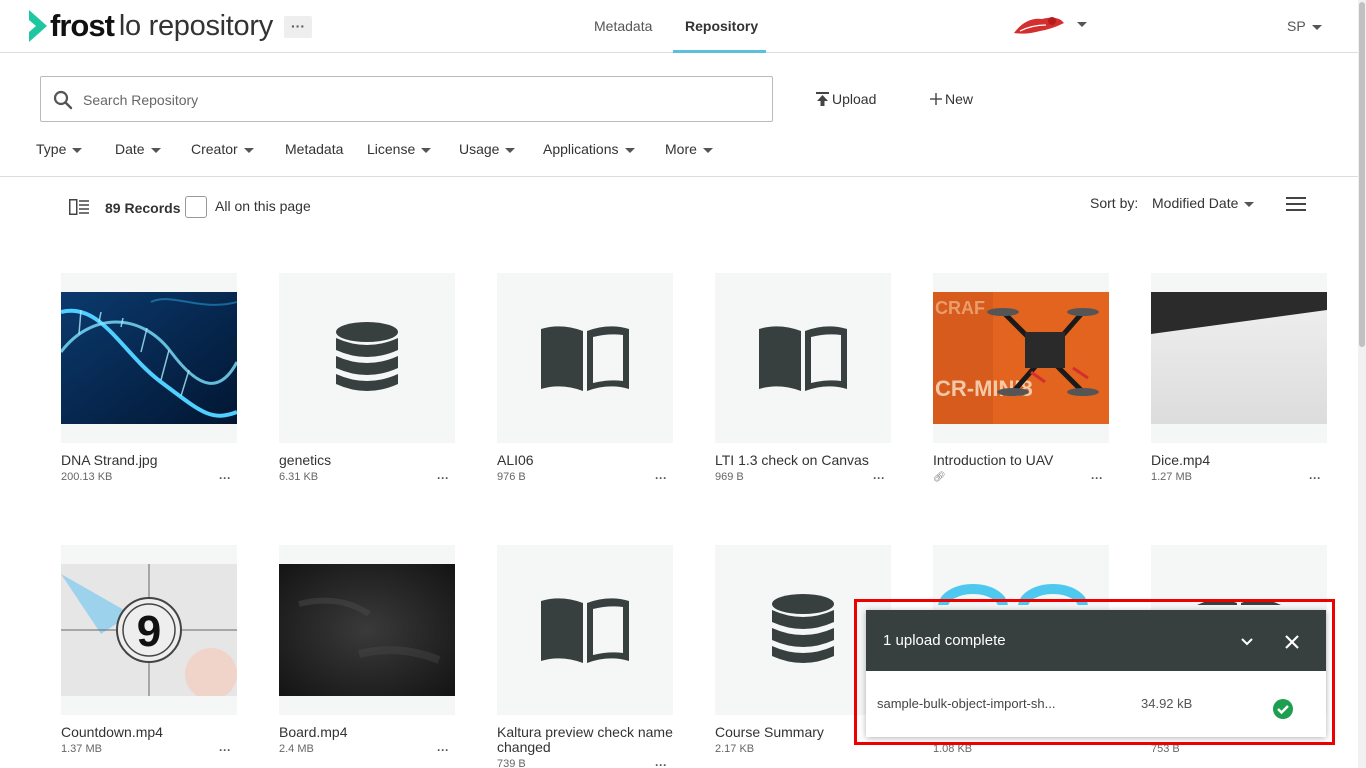 The width and height of the screenshot is (1366, 768). What do you see at coordinates (719, 51) in the screenshot?
I see `active-tab-indicator` at bounding box center [719, 51].